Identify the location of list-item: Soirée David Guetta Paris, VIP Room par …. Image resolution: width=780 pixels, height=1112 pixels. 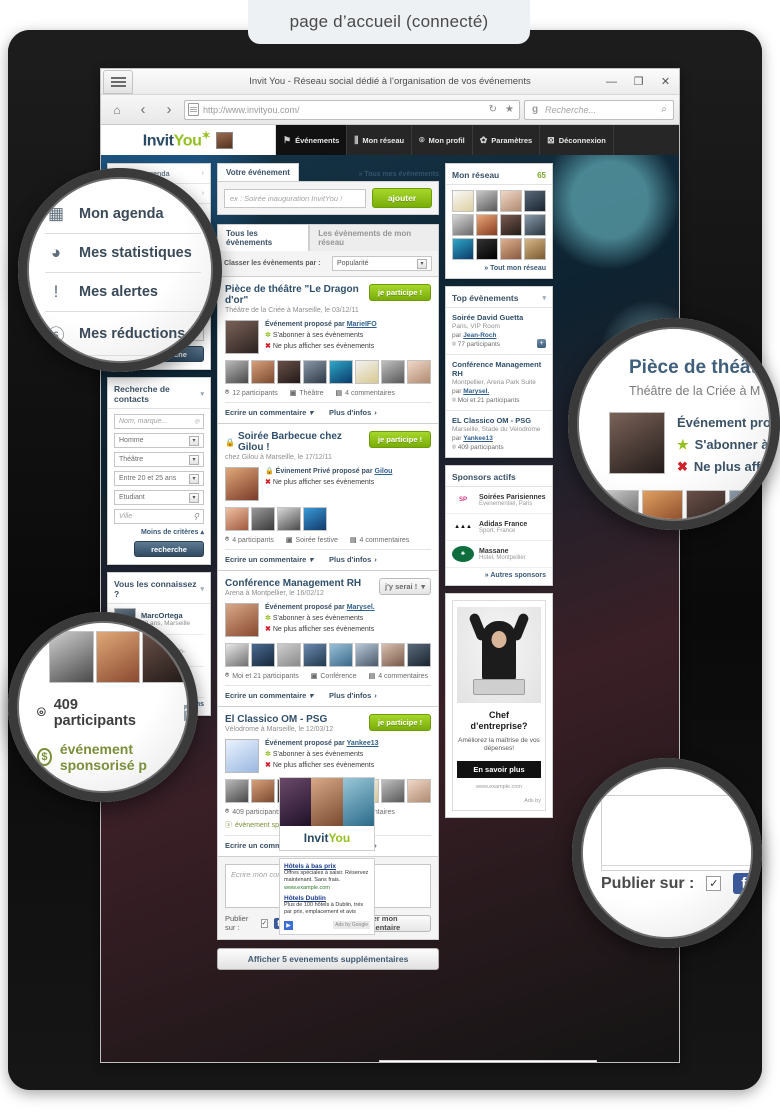
(499, 331).